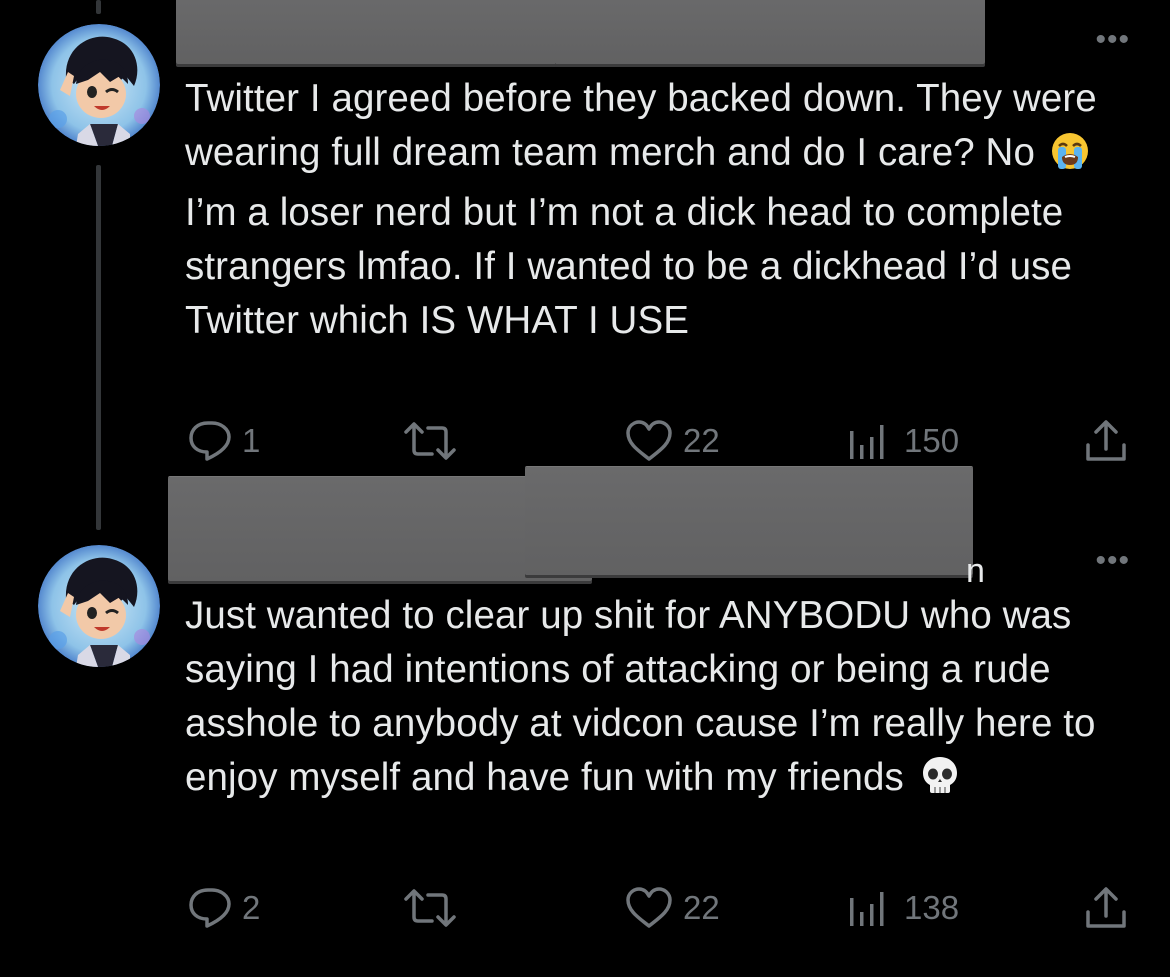 Image resolution: width=1170 pixels, height=977 pixels. What do you see at coordinates (251, 907) in the screenshot?
I see `reply-count: 2` at bounding box center [251, 907].